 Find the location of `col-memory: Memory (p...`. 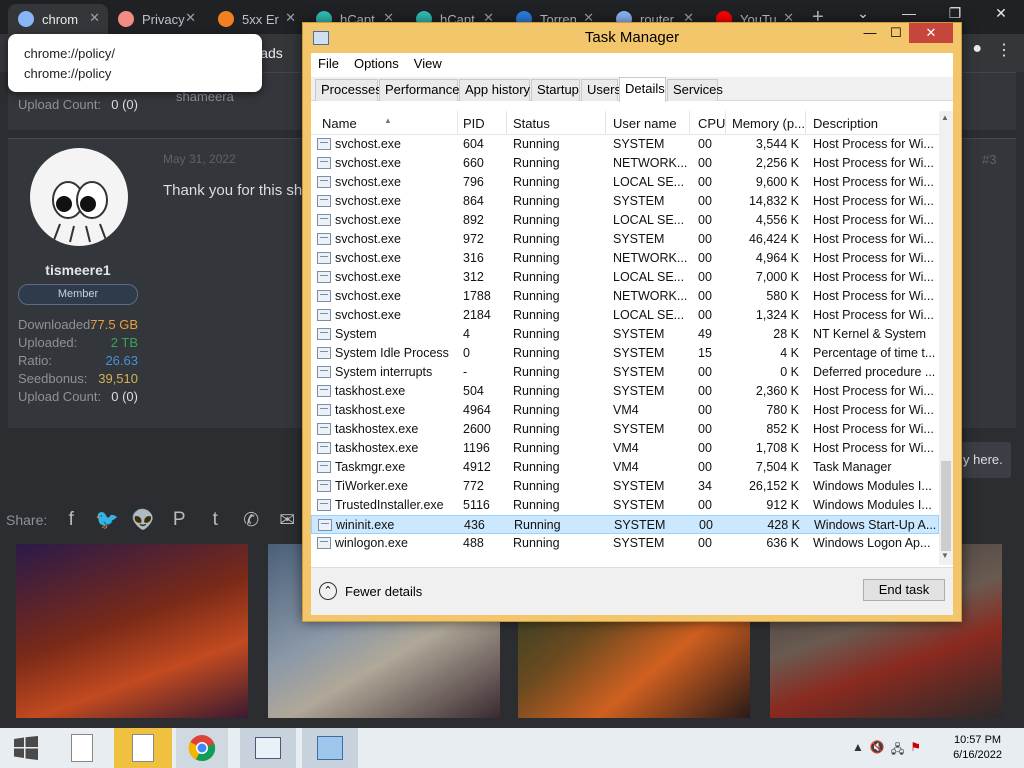

col-memory: Memory (p... is located at coordinates (768, 123).